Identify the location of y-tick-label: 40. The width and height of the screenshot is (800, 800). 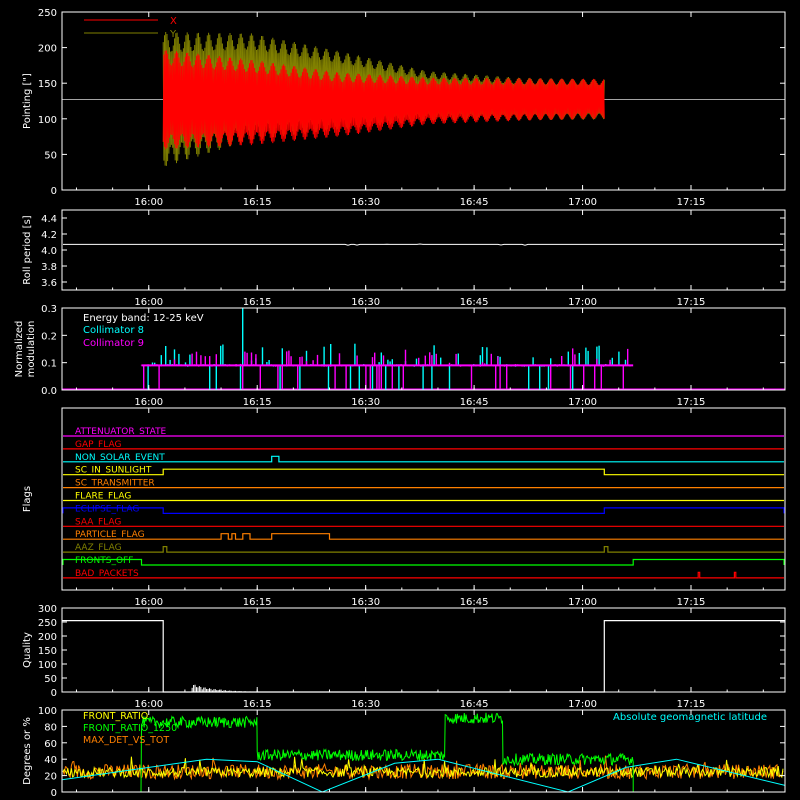
(50, 760).